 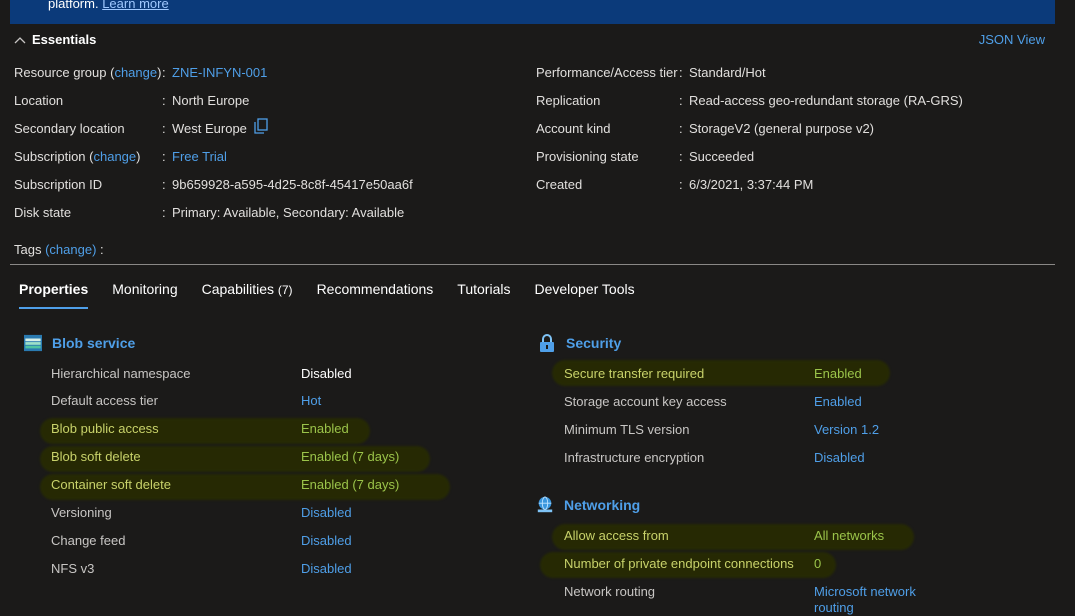 I want to click on prop-container-soft-delete: Container soft delete Enabled (7 days), so click(x=271, y=485).